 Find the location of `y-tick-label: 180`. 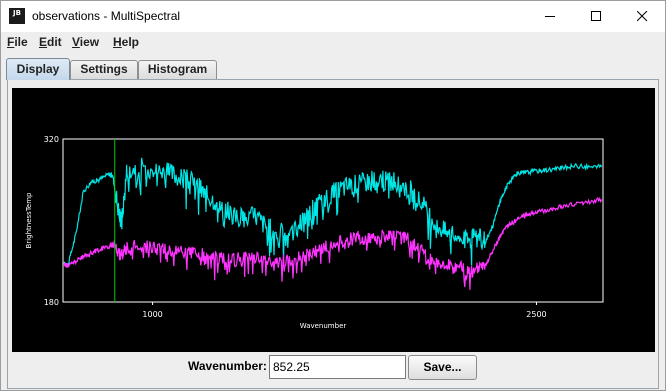

y-tick-label: 180 is located at coordinates (51, 302).